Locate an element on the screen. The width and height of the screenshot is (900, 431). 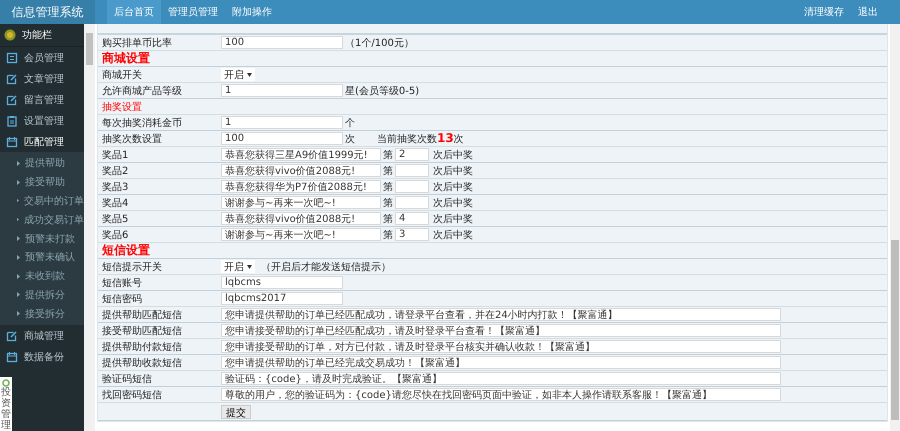
nav-tab: 附加操作 is located at coordinates (252, 12).